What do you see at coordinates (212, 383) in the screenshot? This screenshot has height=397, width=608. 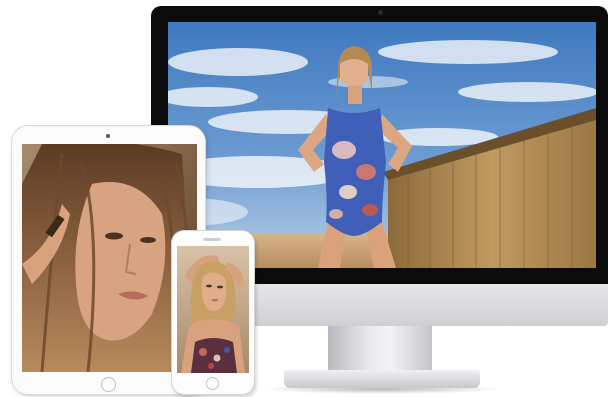 I see `phone-home-button` at bounding box center [212, 383].